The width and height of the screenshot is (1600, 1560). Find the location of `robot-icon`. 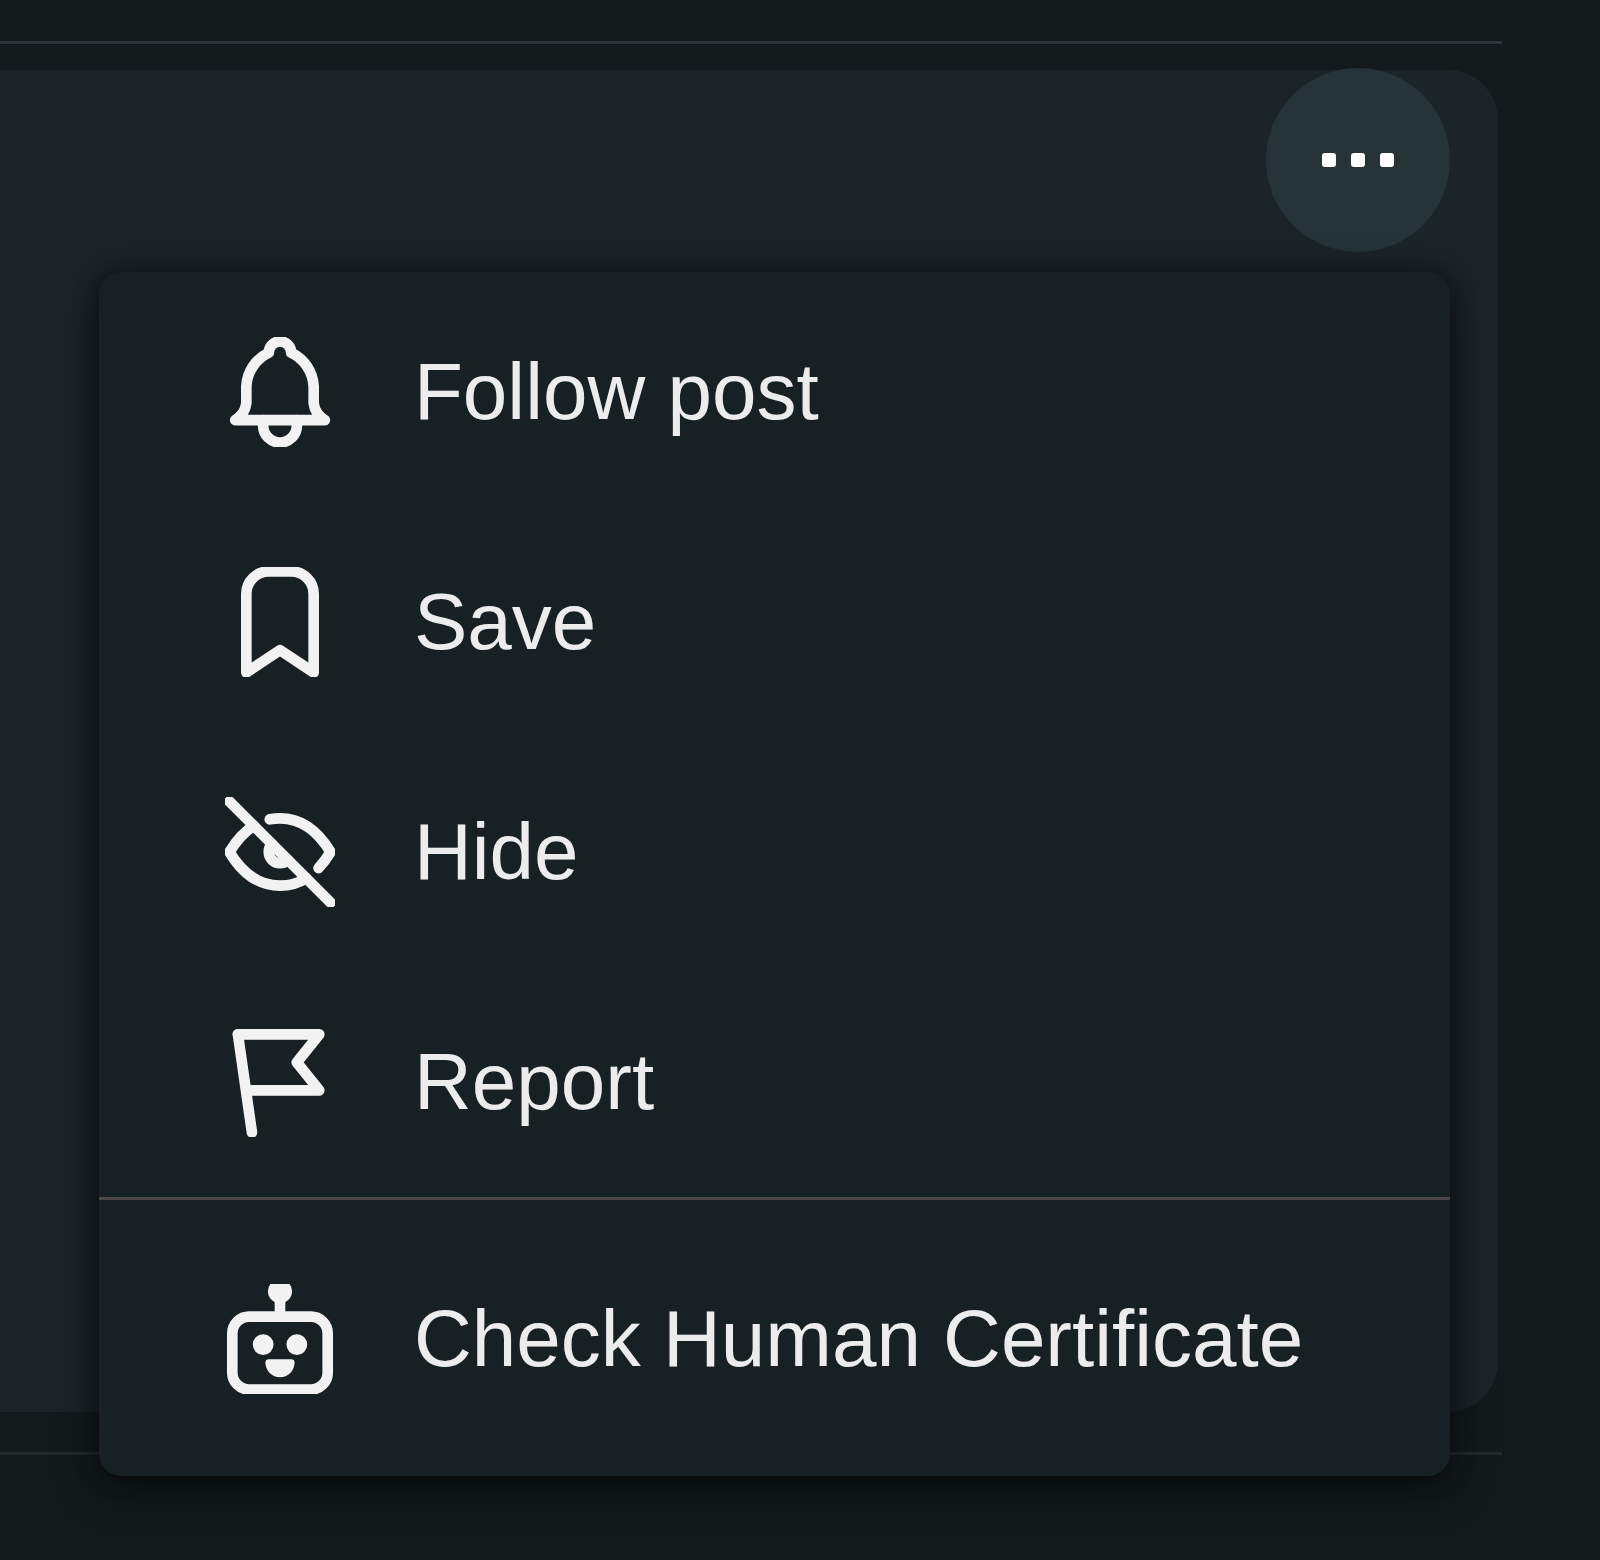

robot-icon is located at coordinates (280, 1339).